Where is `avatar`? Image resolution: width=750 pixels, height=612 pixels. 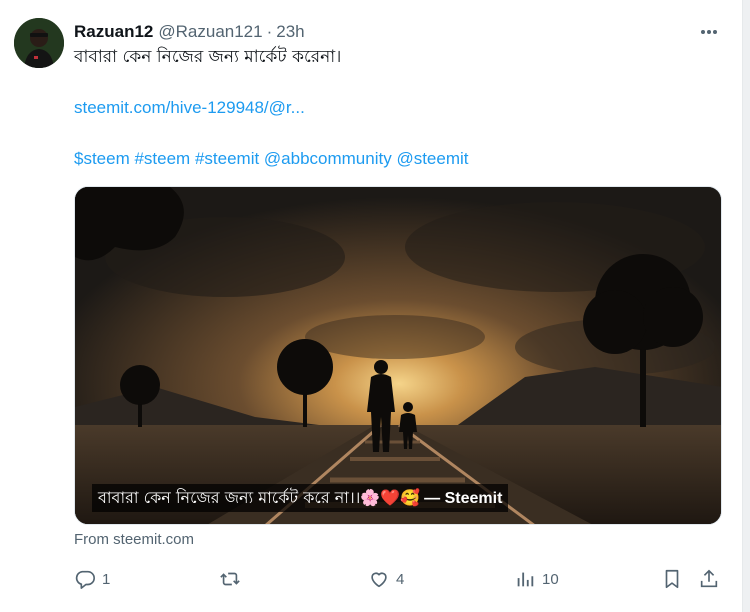
avatar is located at coordinates (39, 43).